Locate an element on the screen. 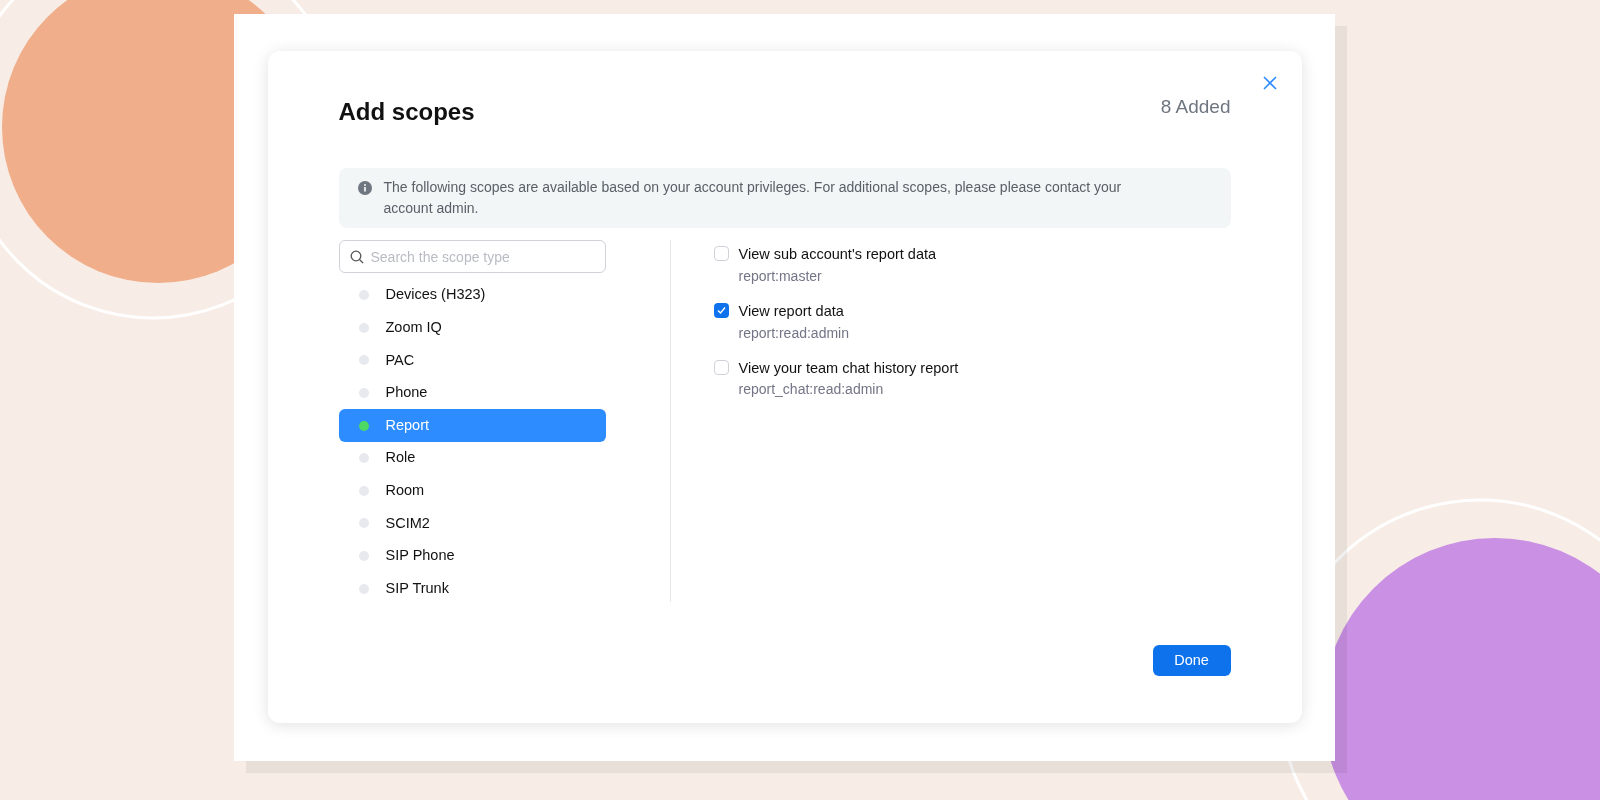  scope-title: View your team chat history report is located at coordinates (848, 368).